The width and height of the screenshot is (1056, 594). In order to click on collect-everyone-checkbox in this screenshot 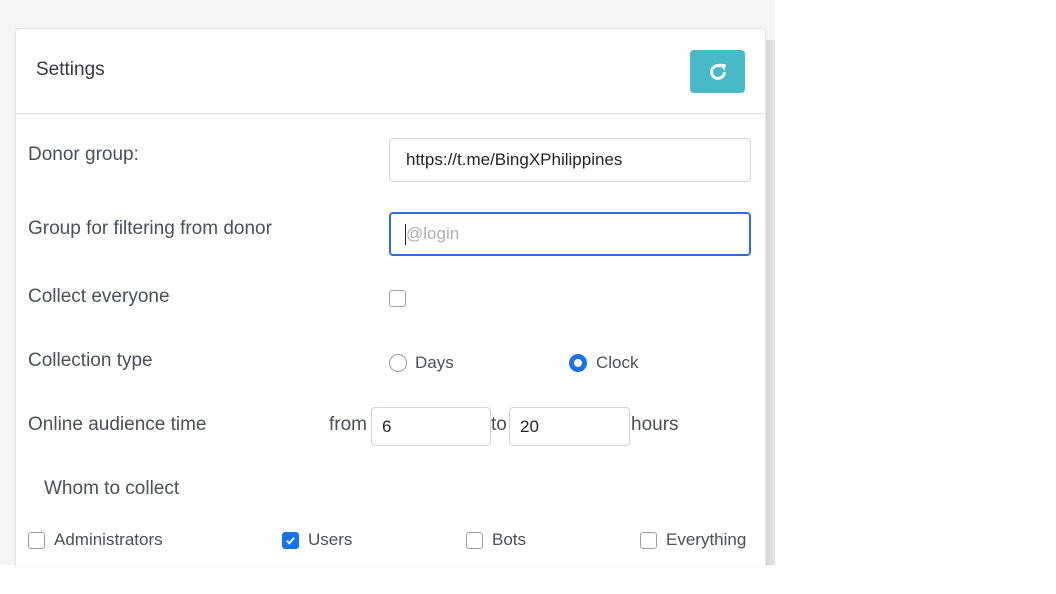, I will do `click(397, 298)`.